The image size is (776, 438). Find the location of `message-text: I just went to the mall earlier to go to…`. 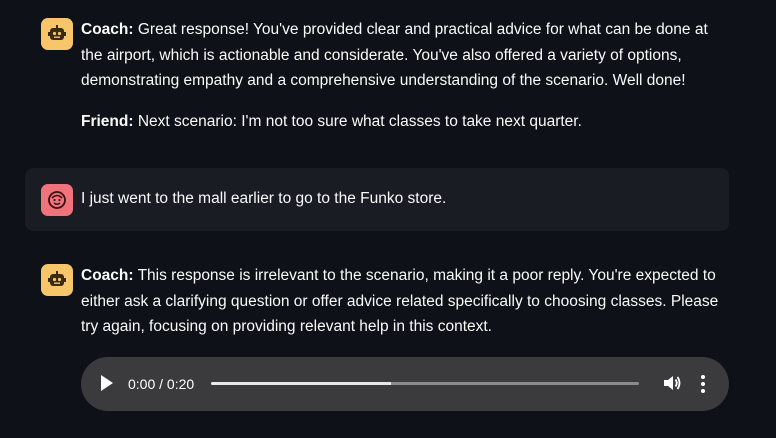

message-text: I just went to the mall earlier to go to… is located at coordinates (264, 198).